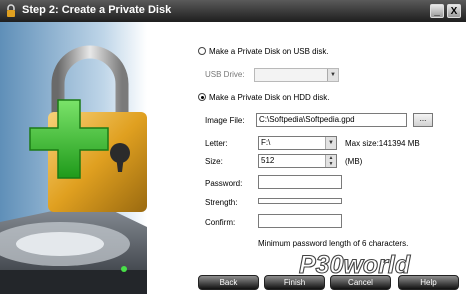 The width and height of the screenshot is (466, 294). I want to click on p30world-logo: P30world, so click(354, 264).